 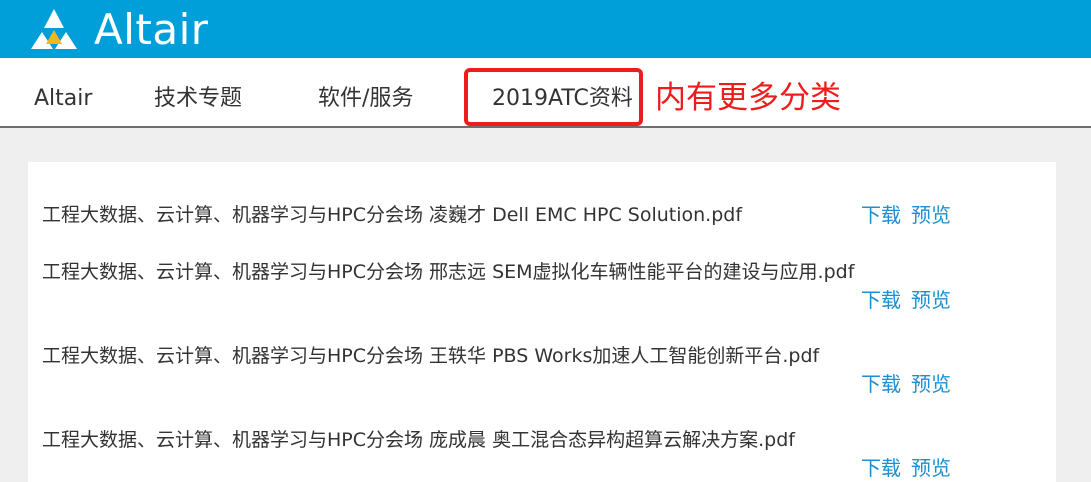 I want to click on annotation-text: 内有更多分类, so click(x=748, y=98).